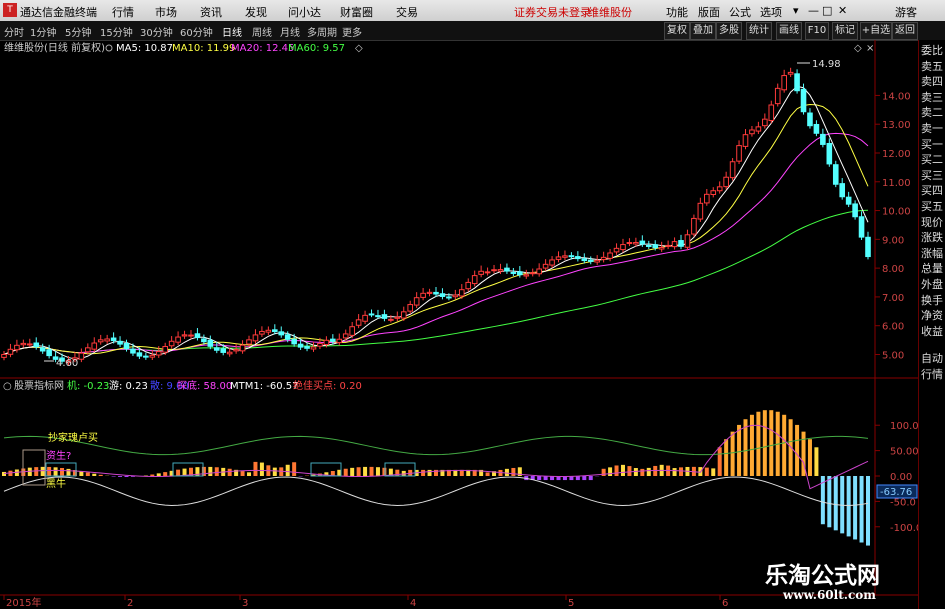  What do you see at coordinates (356, 12) in the screenshot?
I see `menu-caifuquan: 财富圈` at bounding box center [356, 12].